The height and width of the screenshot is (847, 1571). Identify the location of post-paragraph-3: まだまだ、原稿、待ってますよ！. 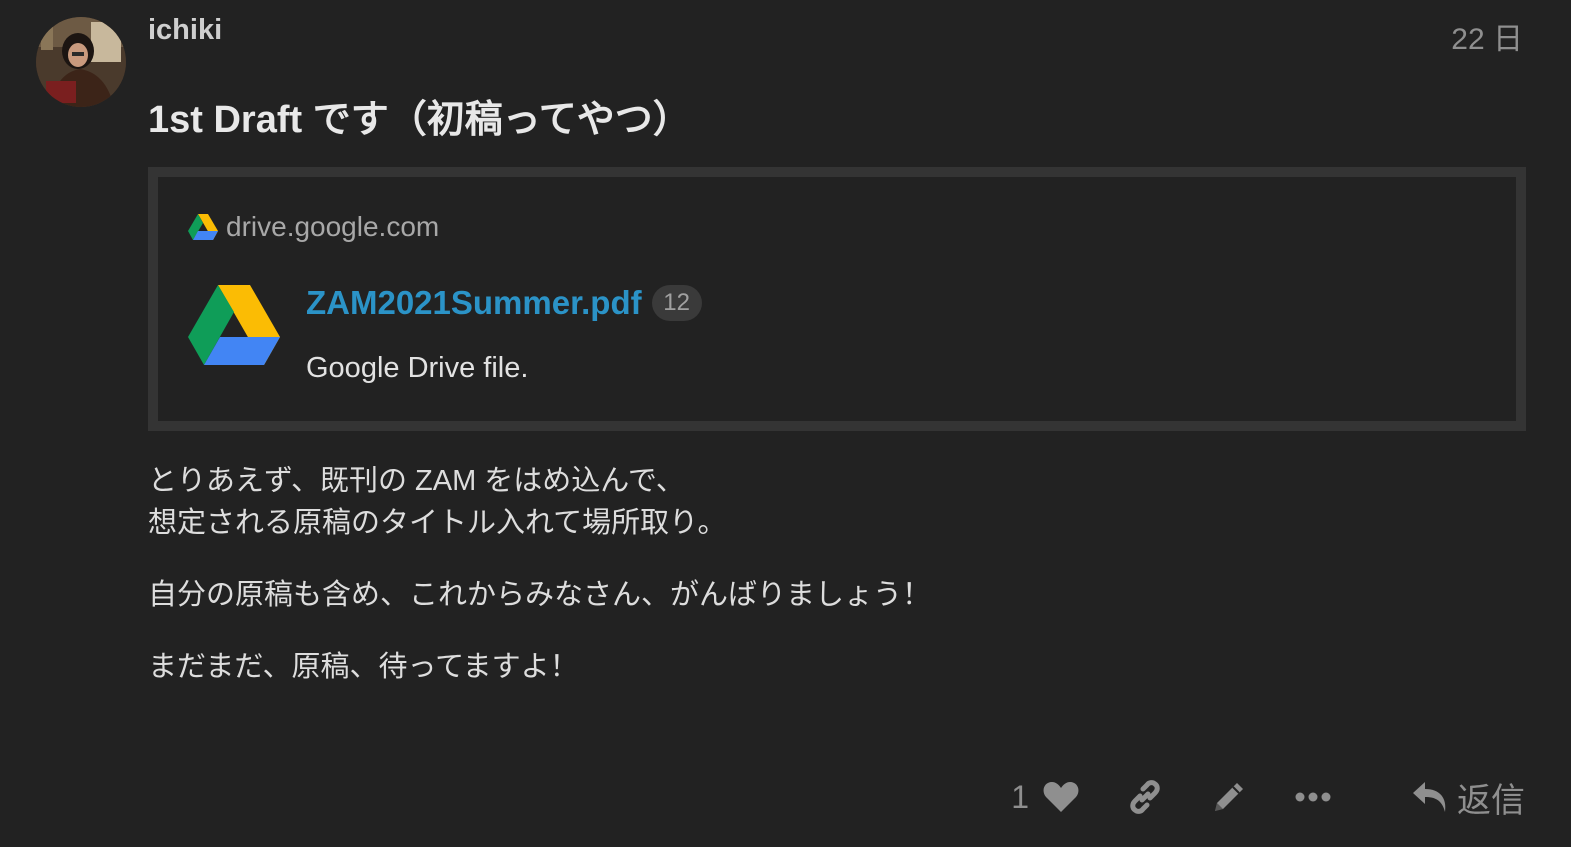
(363, 667).